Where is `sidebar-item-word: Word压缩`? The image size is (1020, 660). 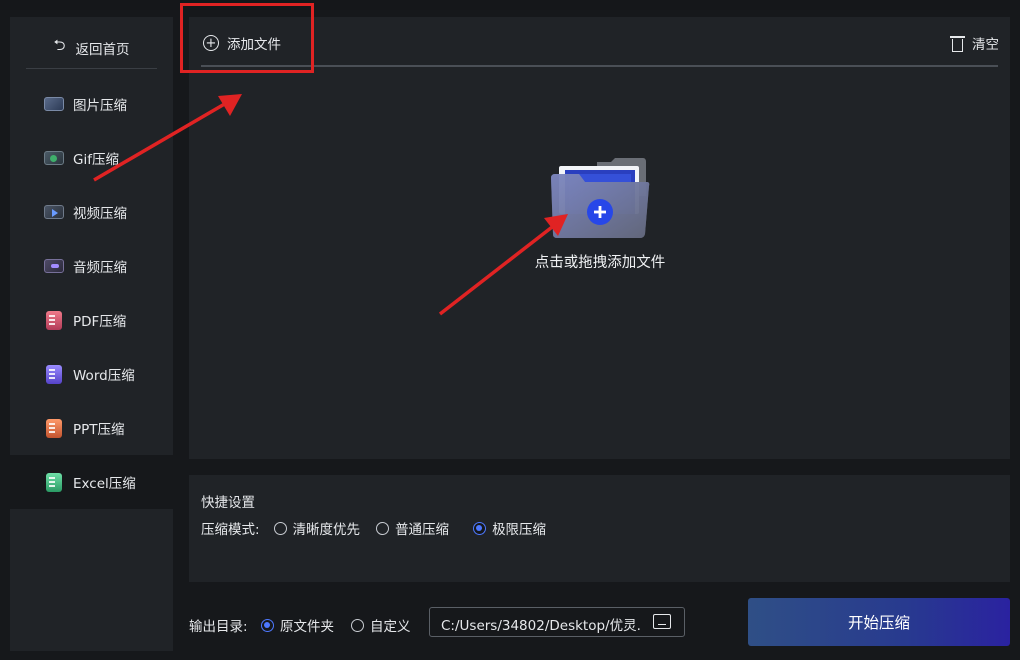 sidebar-item-word: Word压缩 is located at coordinates (91, 374).